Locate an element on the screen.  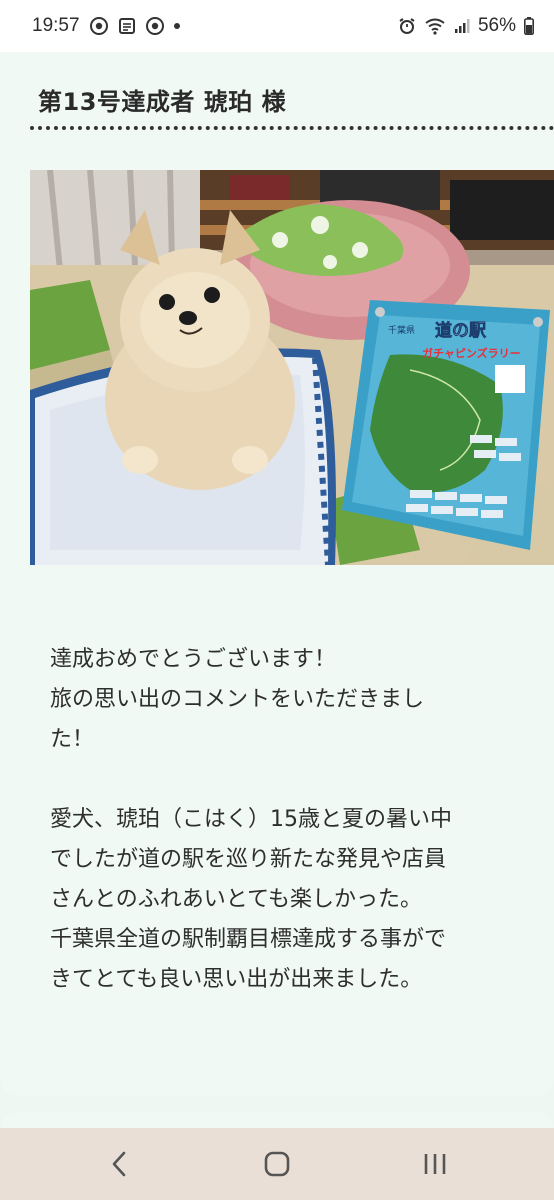
clock: 19:57 is located at coordinates (56, 25).